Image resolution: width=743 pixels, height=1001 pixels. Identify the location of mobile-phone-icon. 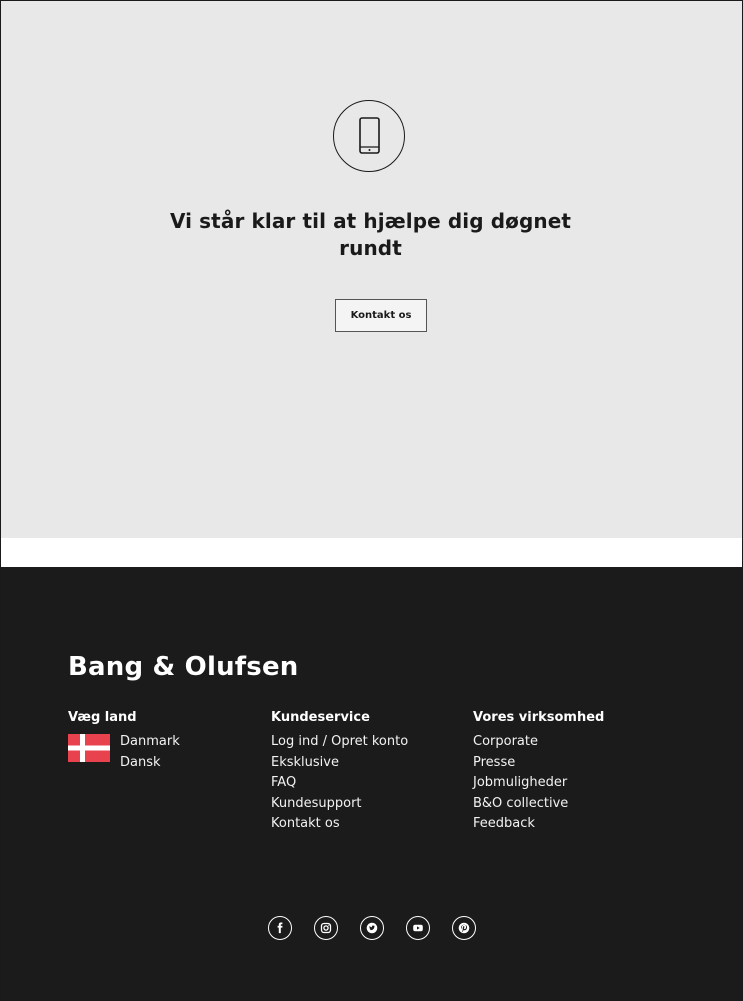
(369, 136).